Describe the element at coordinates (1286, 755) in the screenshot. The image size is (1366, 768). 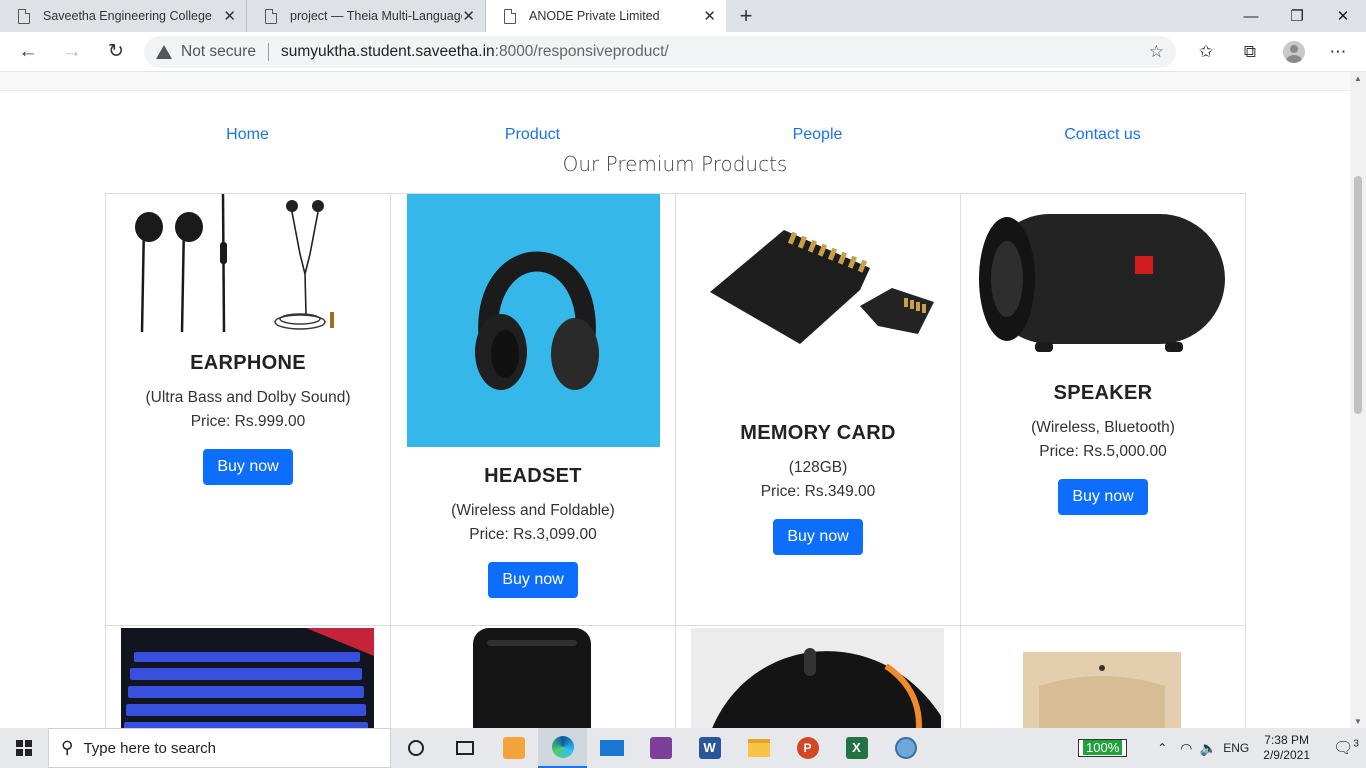
I see `clock-date: 2/9/2021` at that location.